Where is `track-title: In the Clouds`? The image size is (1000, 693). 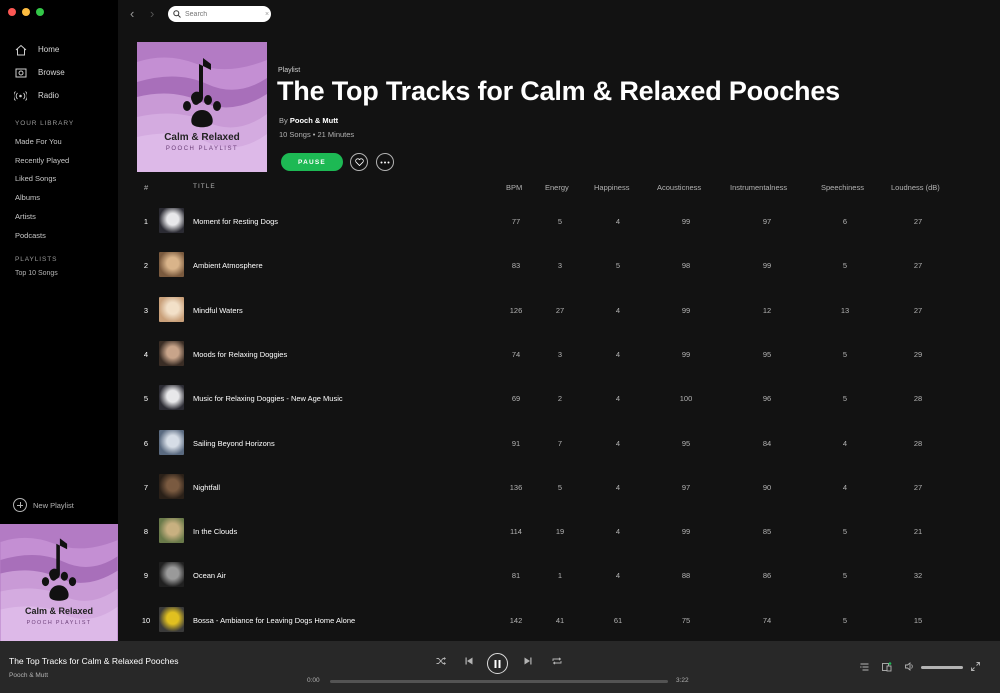 track-title: In the Clouds is located at coordinates (215, 531).